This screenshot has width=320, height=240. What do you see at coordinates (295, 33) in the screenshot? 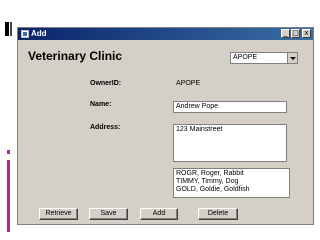
I see `maximize-button: □` at bounding box center [295, 33].